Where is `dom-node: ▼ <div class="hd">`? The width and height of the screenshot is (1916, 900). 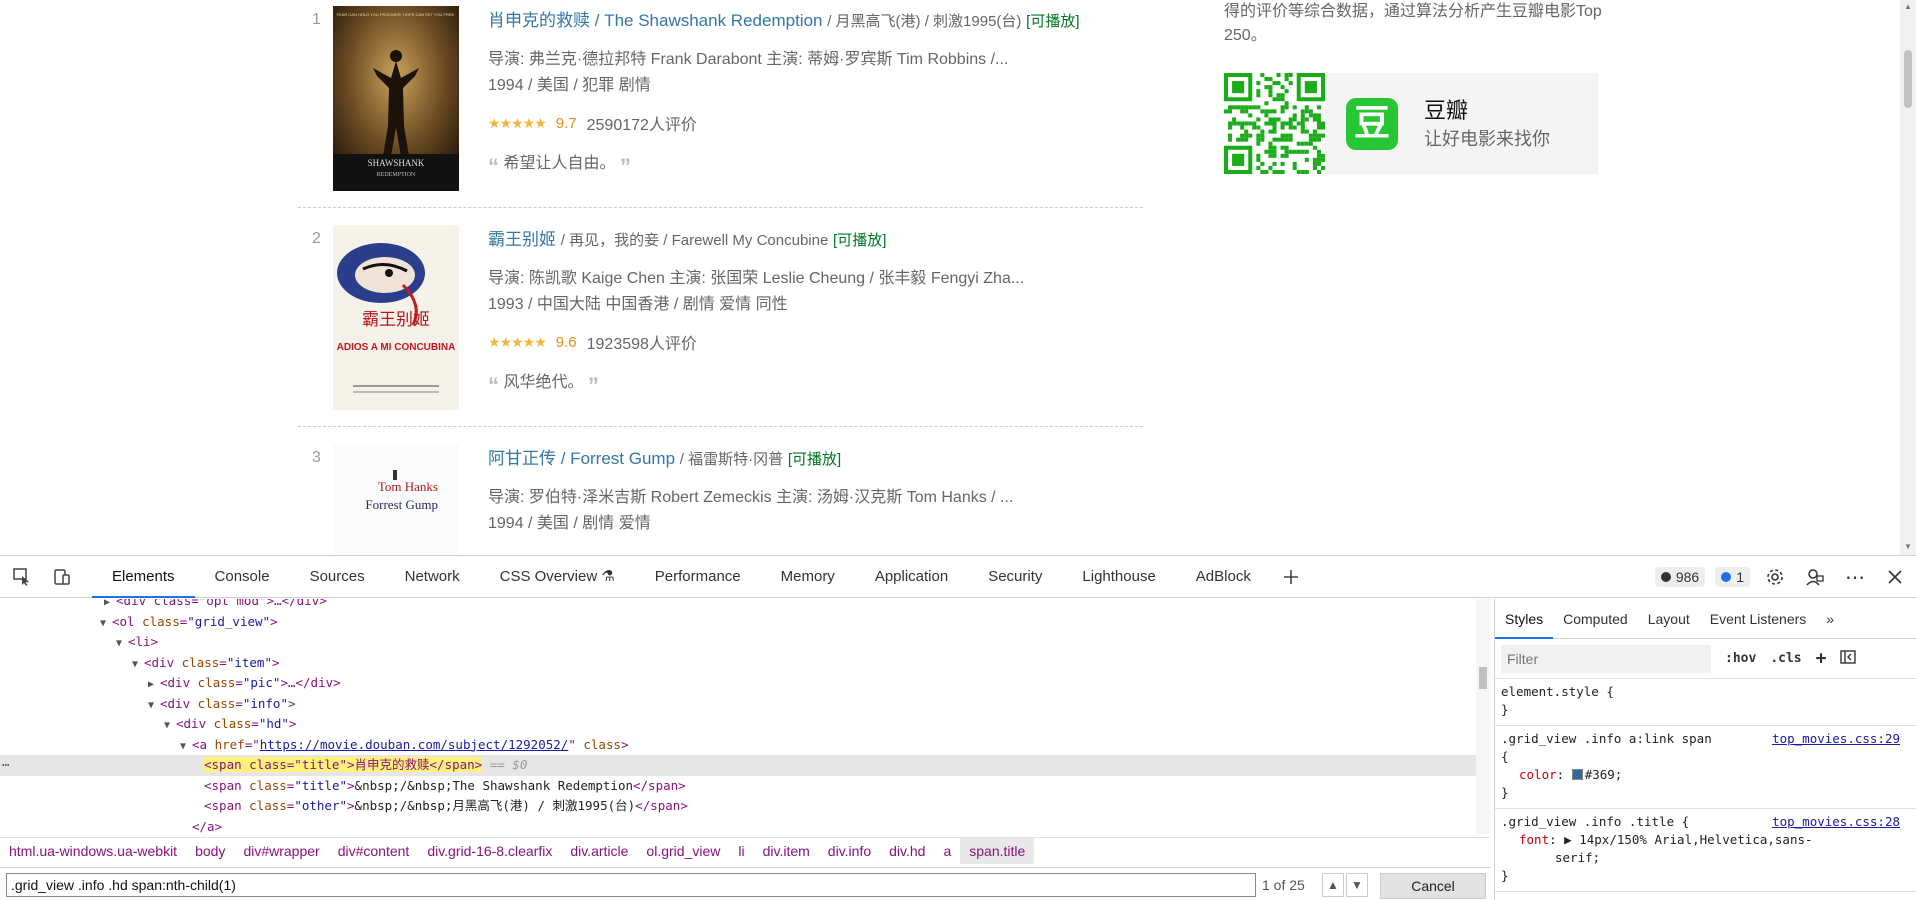
dom-node: ▼ <div class="hd"> is located at coordinates (738, 724).